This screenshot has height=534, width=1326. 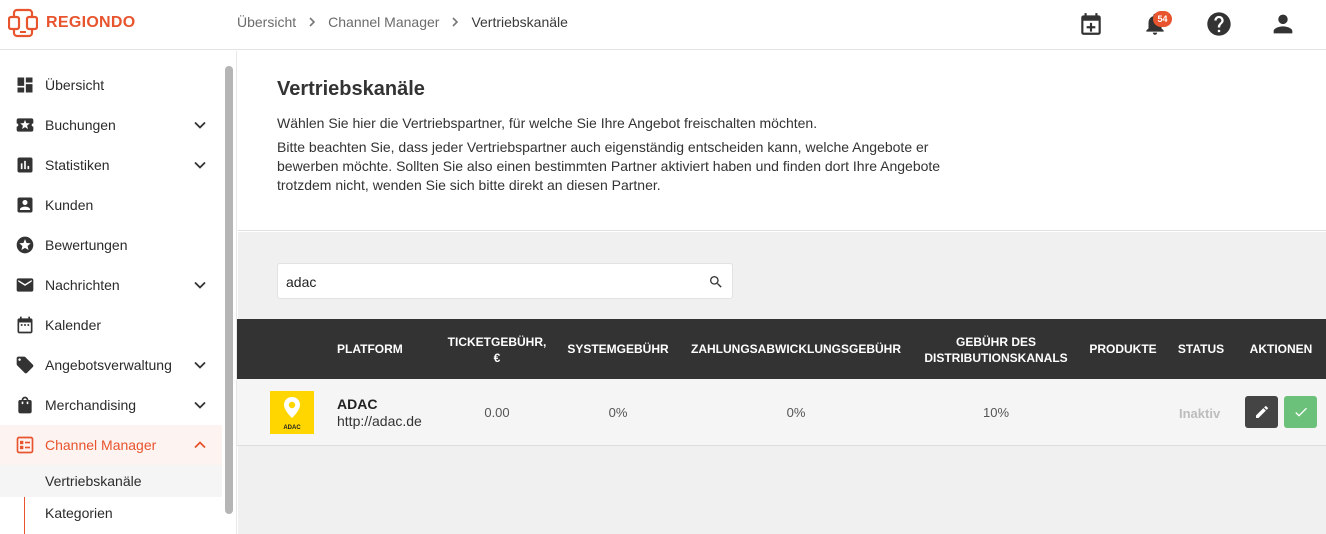 What do you see at coordinates (82, 285) in the screenshot?
I see `sidebar-item-label: Nachrichten` at bounding box center [82, 285].